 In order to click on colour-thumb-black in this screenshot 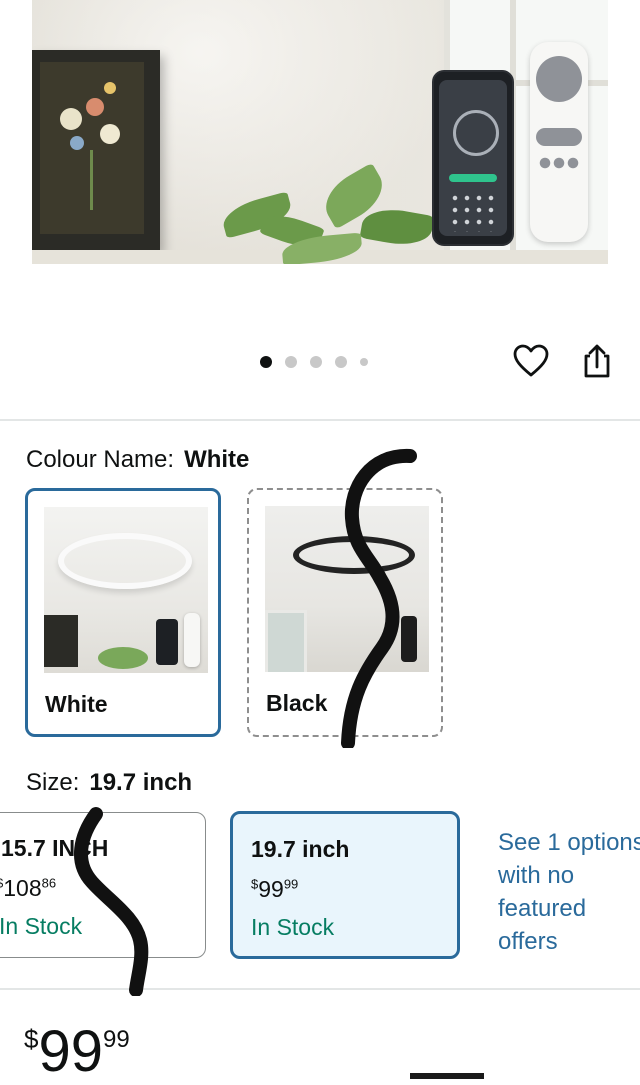, I will do `click(347, 589)`.